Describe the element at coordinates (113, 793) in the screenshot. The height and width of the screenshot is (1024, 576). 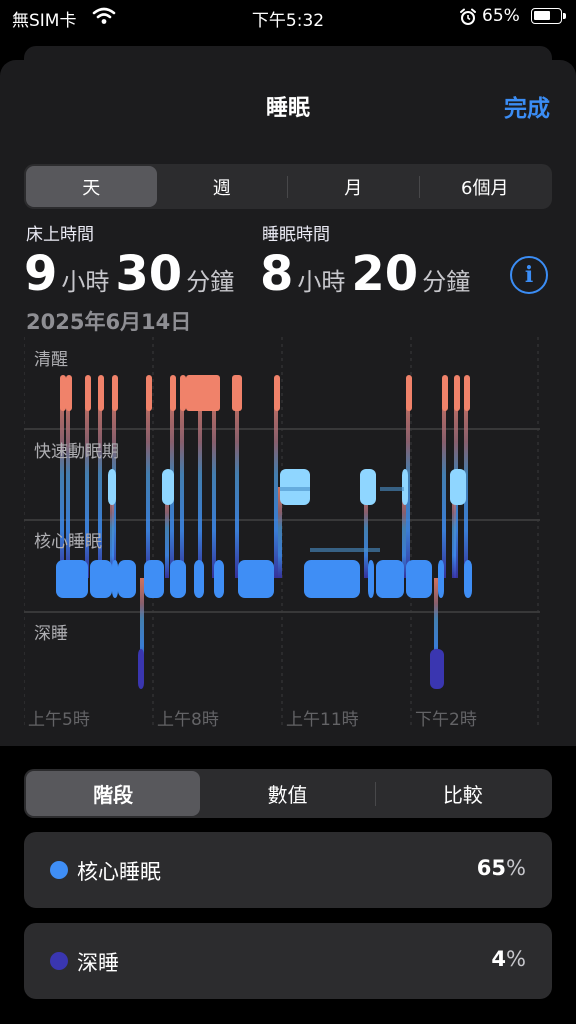
I see `tab-stages: 階段` at that location.